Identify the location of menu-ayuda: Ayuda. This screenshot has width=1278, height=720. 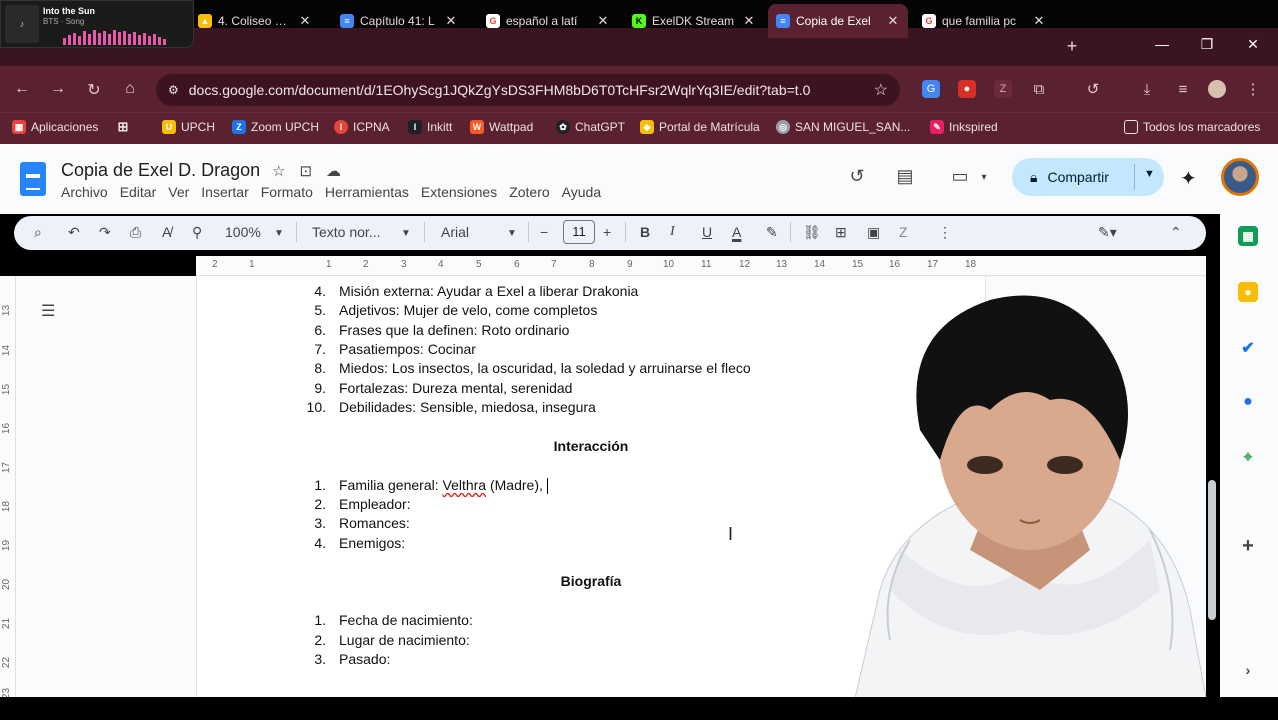
(581, 192).